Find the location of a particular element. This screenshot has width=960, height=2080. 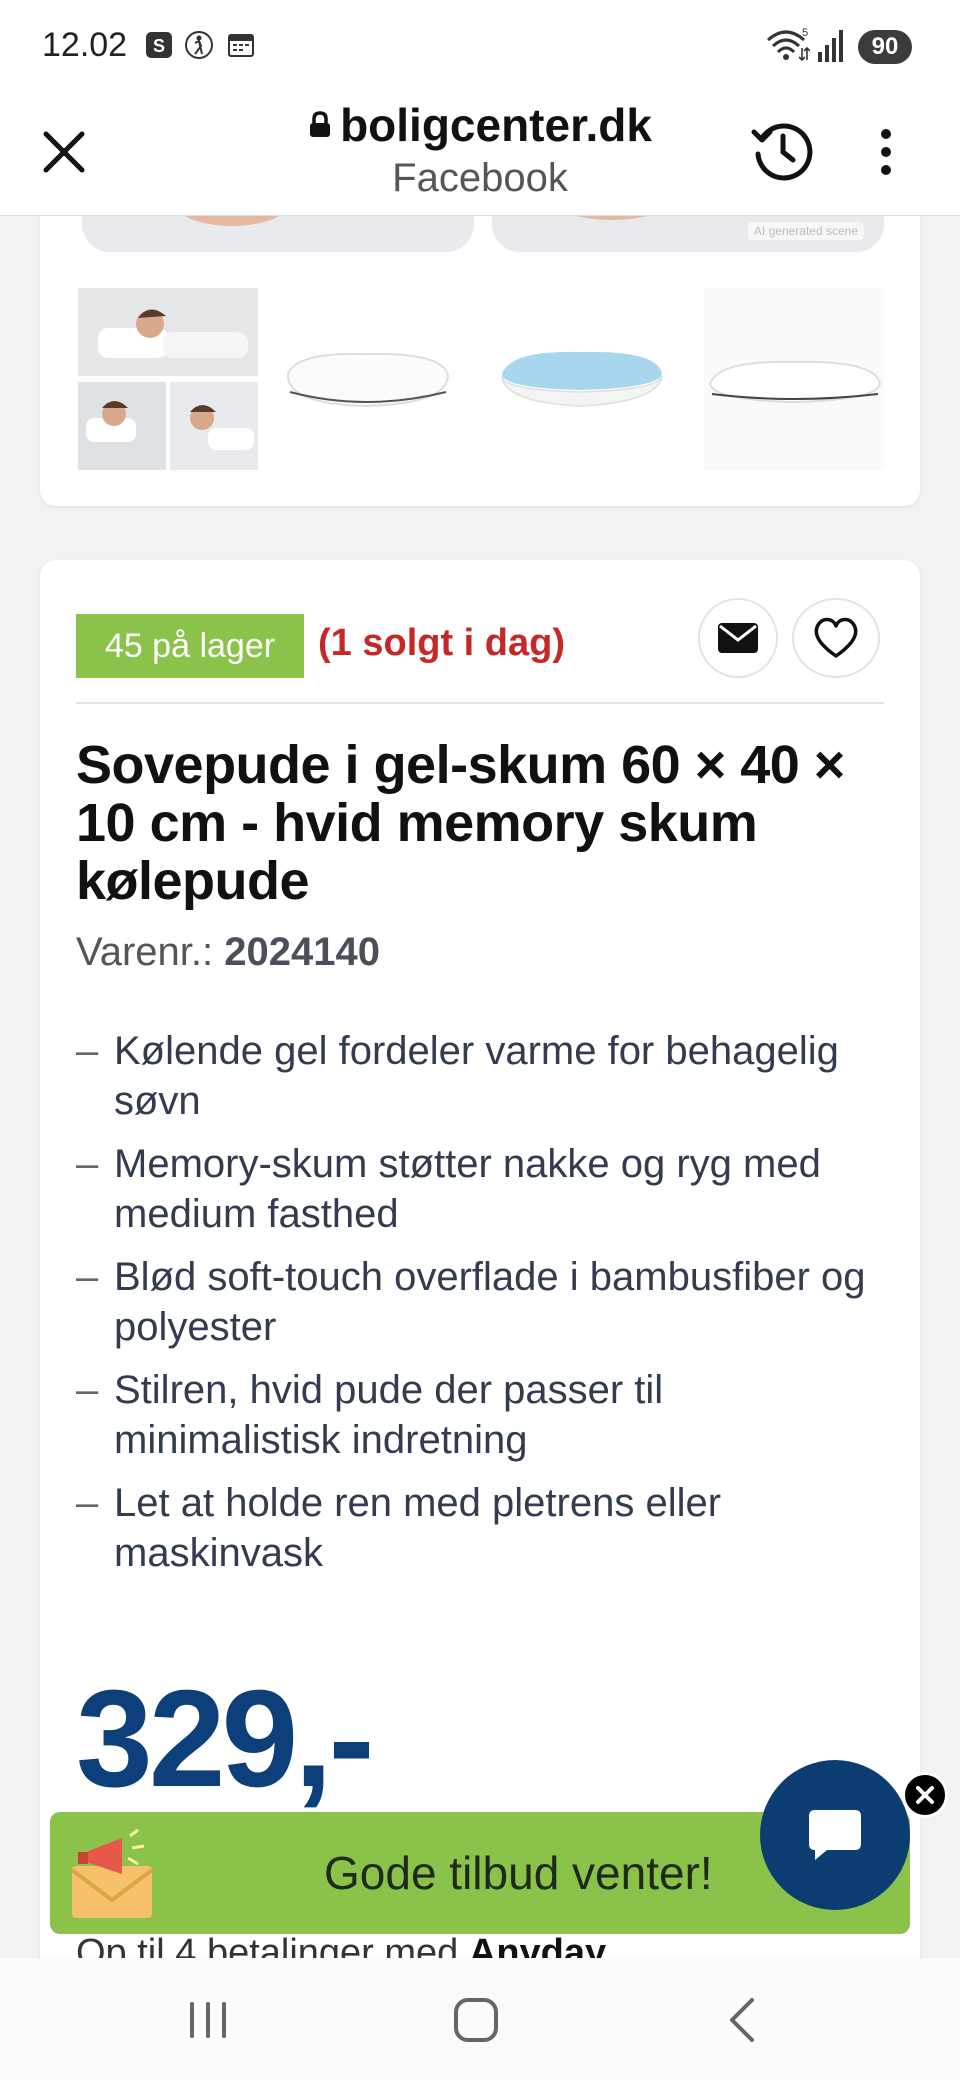

email-share-button is located at coordinates (738, 638).